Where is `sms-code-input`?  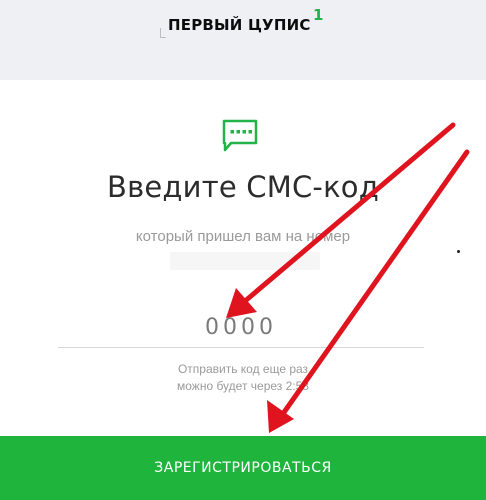 sms-code-input is located at coordinates (241, 328).